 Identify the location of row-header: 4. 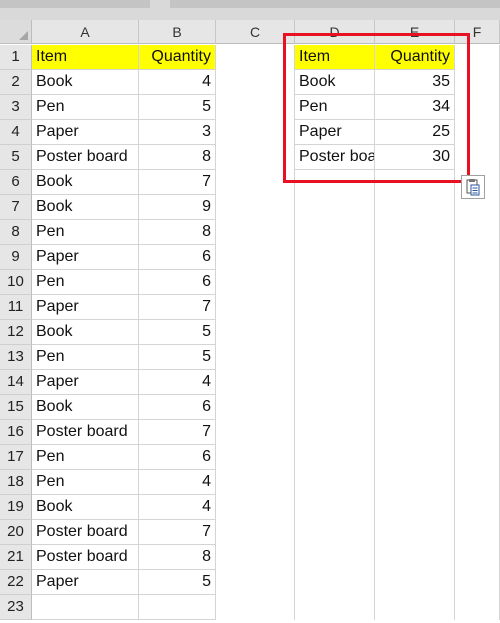
(16, 132).